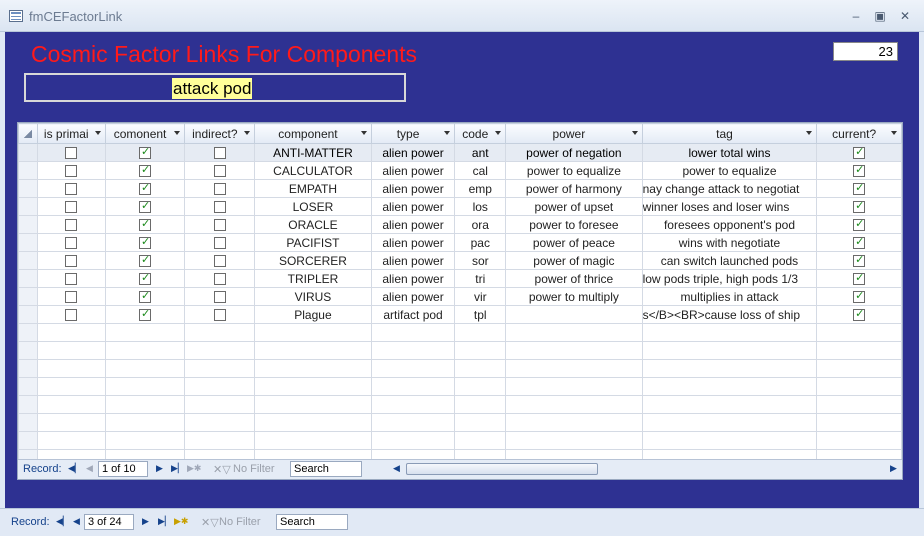  What do you see at coordinates (313, 133) in the screenshot?
I see `column-header-component: component` at bounding box center [313, 133].